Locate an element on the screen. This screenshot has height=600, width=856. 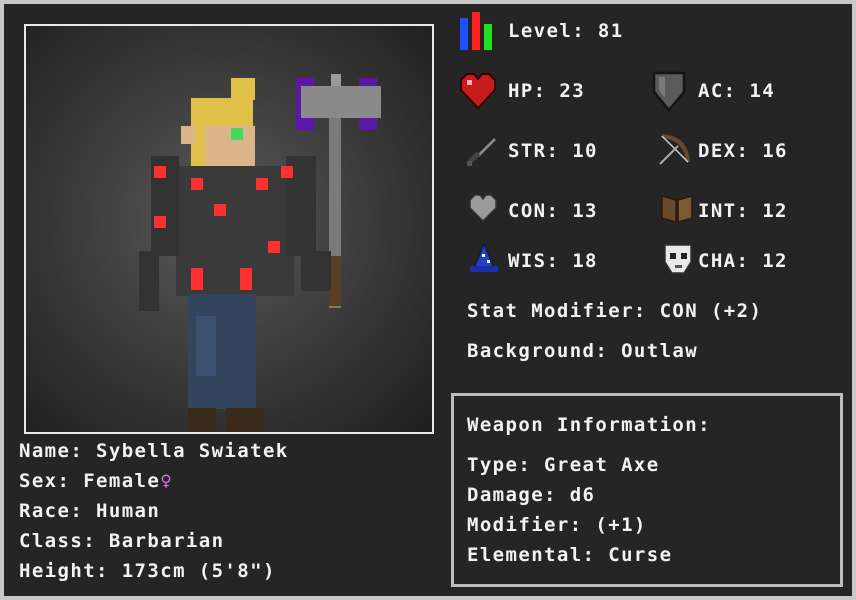
sex-label: Sex: Female♀ is located at coordinates (96, 481).